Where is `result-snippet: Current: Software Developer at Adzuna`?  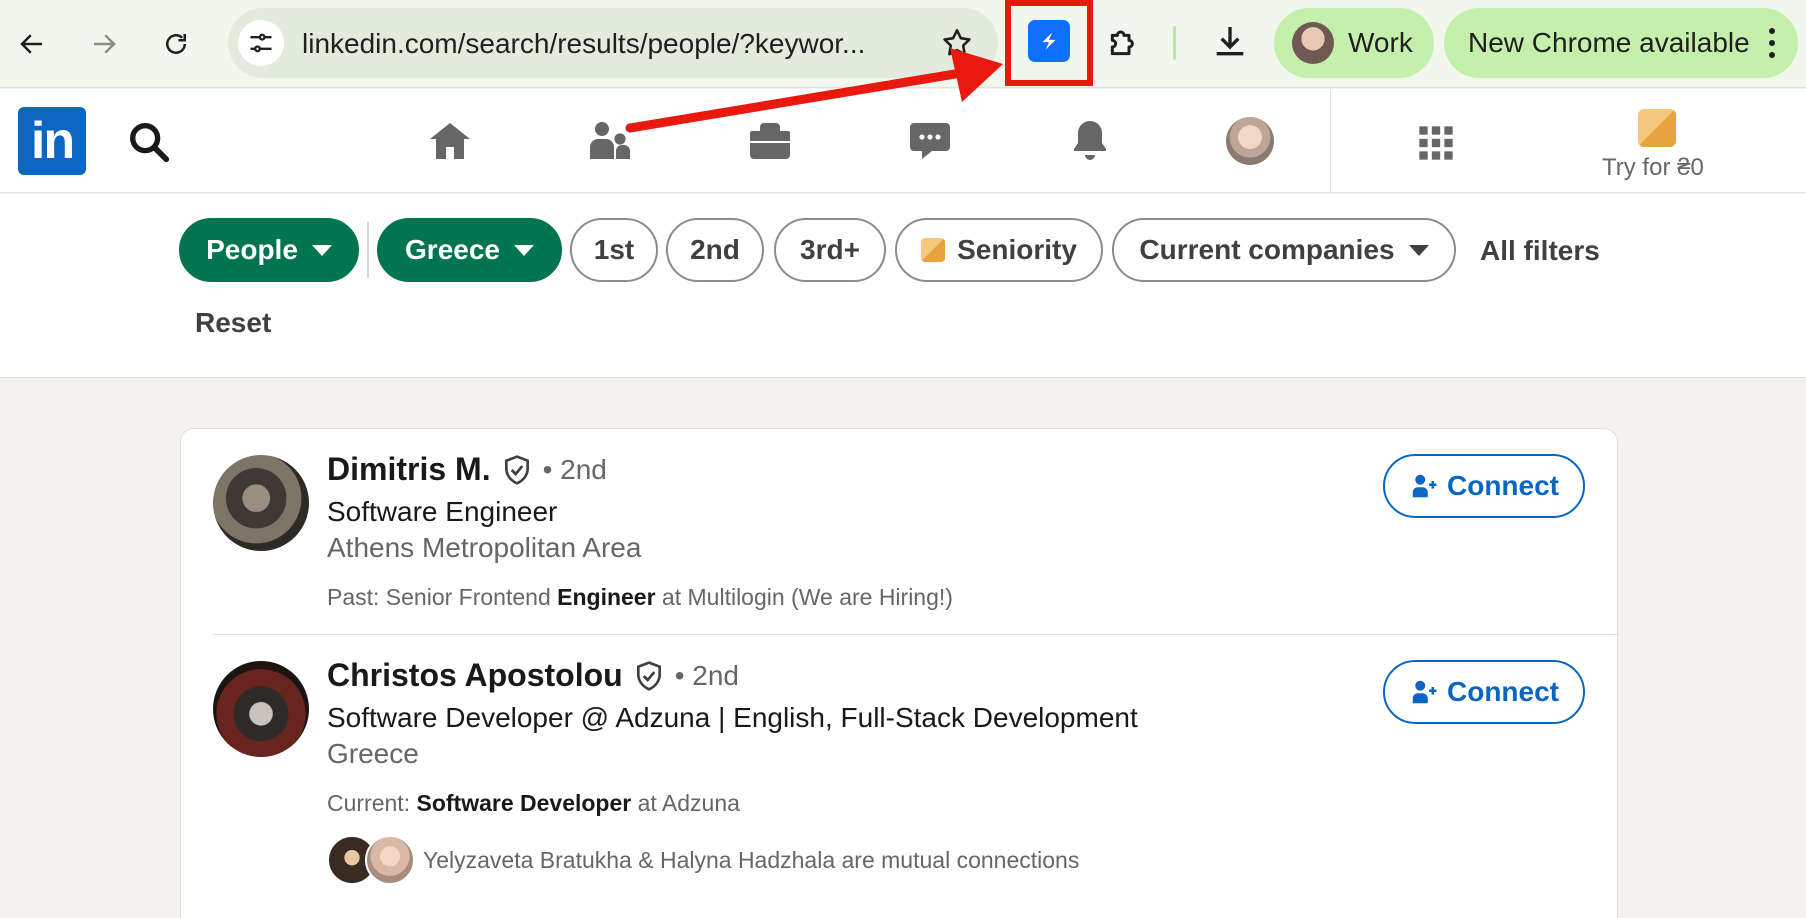 result-snippet: Current: Software Developer at Adzuna is located at coordinates (533, 803).